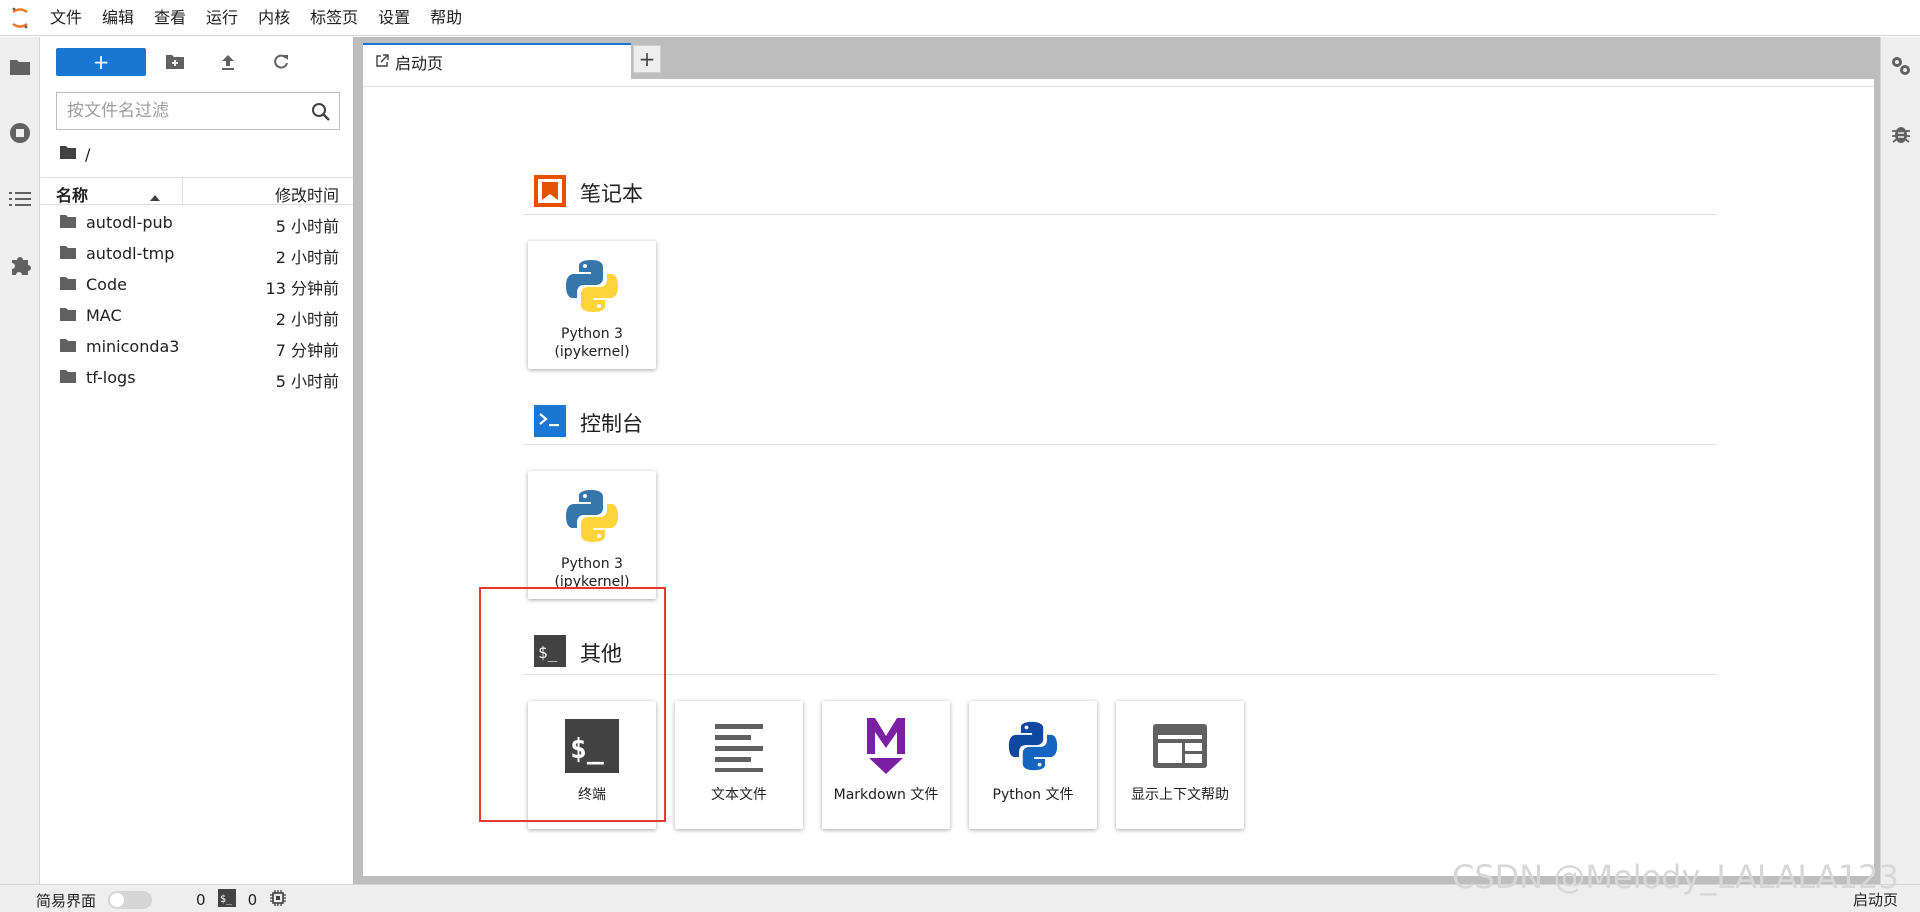 The height and width of the screenshot is (912, 1920). Describe the element at coordinates (117, 900) in the screenshot. I see `toggle-knob` at that location.